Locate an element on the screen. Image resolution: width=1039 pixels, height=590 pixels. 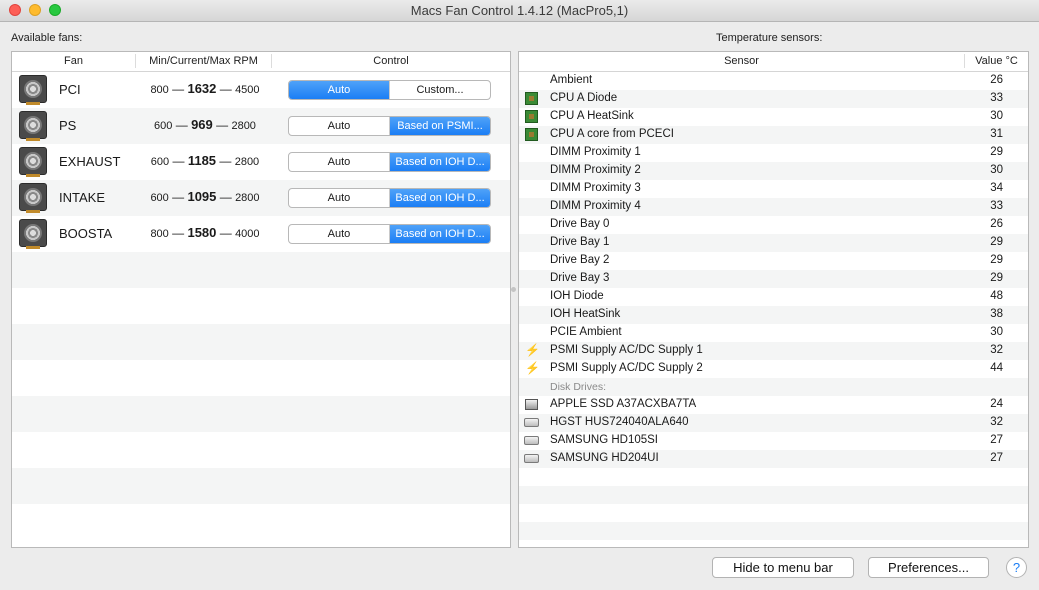
sensor-row: IOH HeatSink 38 is located at coordinates (773, 315).